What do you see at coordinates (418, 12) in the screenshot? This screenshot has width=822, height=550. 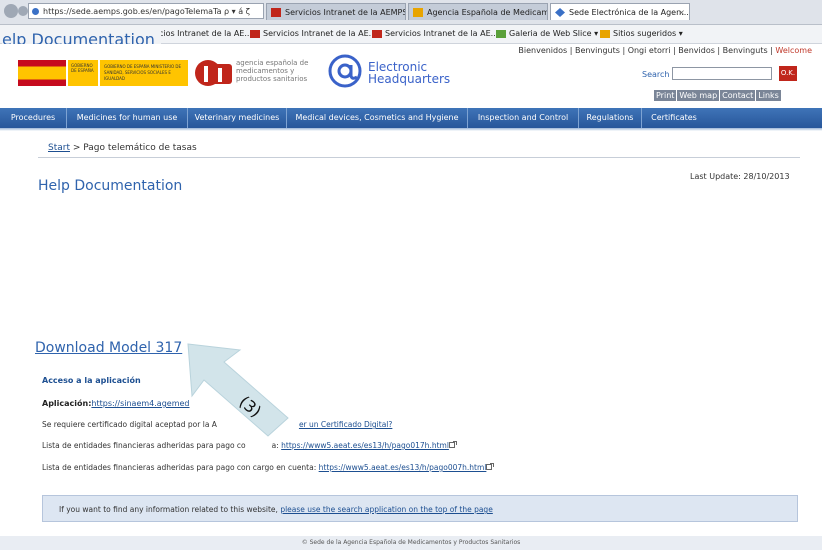 I see `agencia-favicon-icon` at bounding box center [418, 12].